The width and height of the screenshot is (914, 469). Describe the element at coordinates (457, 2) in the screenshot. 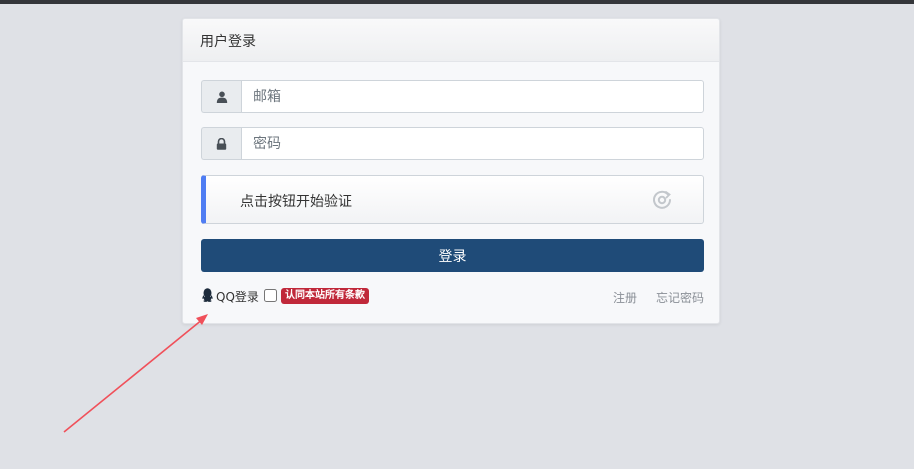

I see `top-bar` at that location.